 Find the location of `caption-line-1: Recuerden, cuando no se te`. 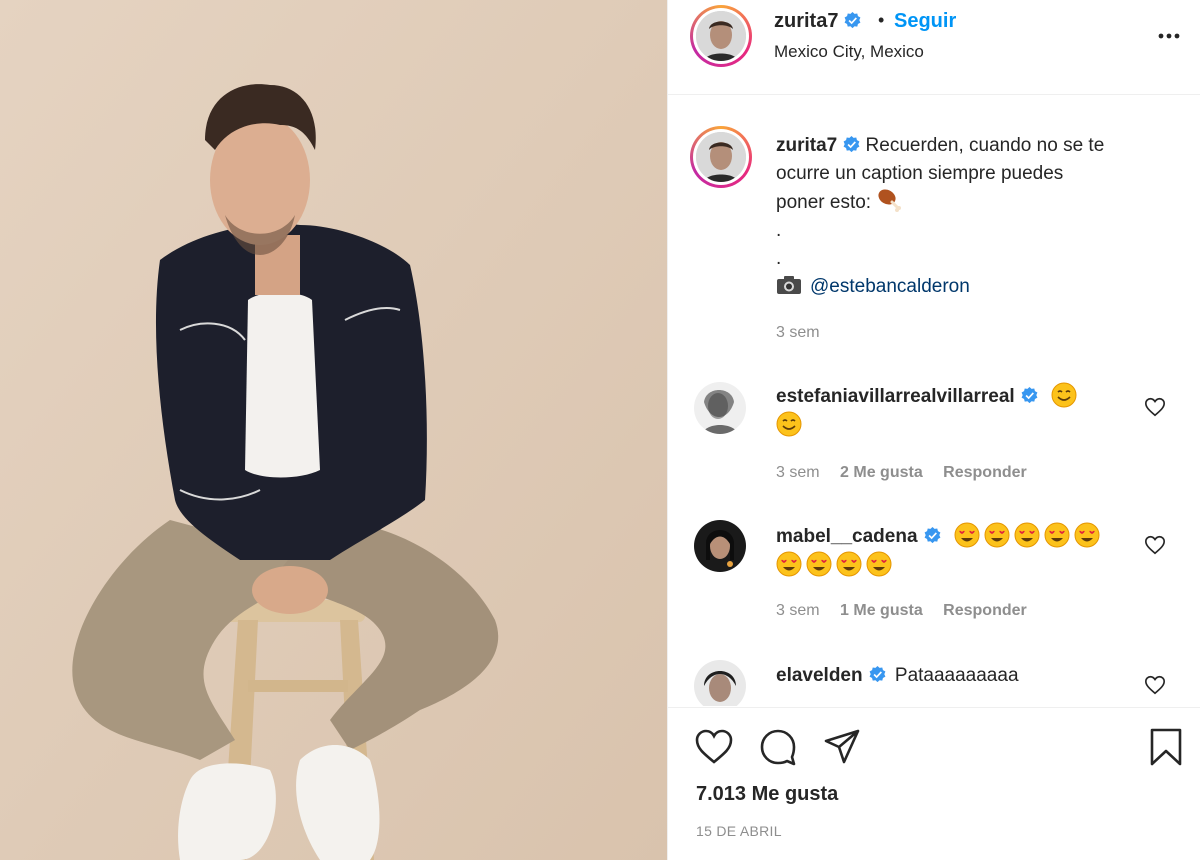

caption-line-1: Recuerden, cuando no se te is located at coordinates (985, 145).